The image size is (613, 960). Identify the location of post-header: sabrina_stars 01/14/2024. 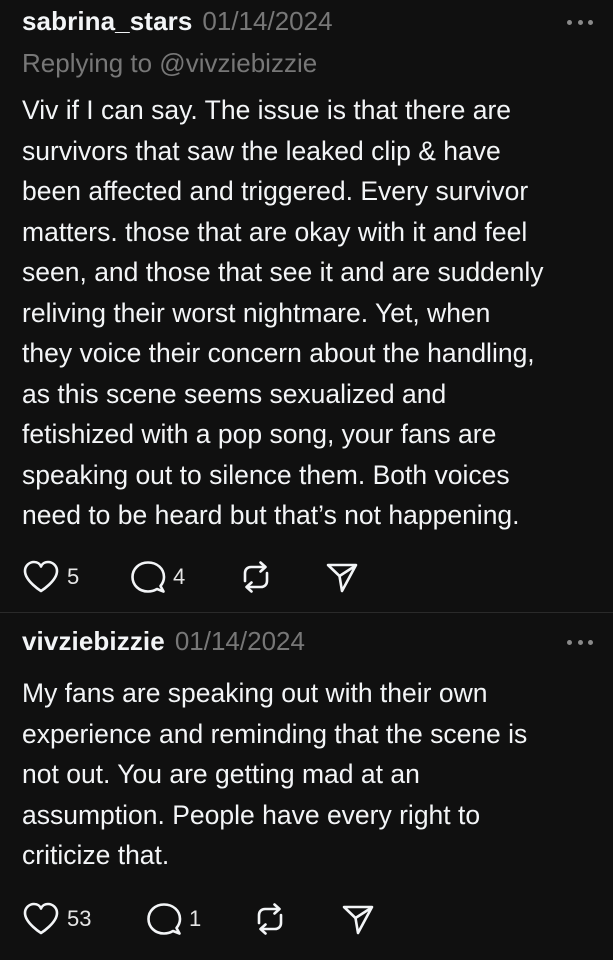
(177, 24).